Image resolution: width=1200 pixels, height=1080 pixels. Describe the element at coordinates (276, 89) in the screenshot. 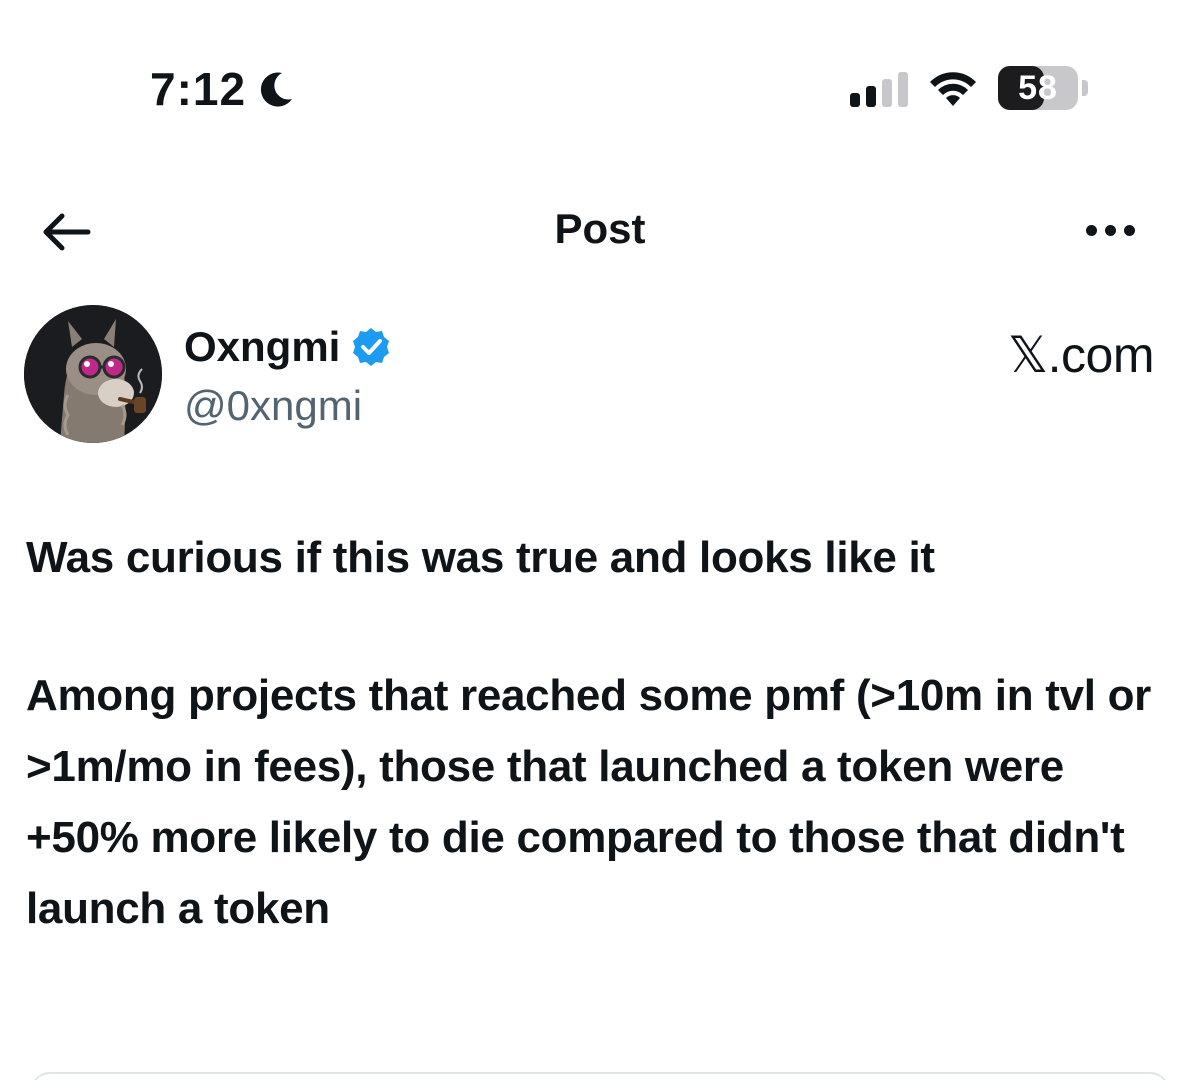

I see `moon-icon` at that location.